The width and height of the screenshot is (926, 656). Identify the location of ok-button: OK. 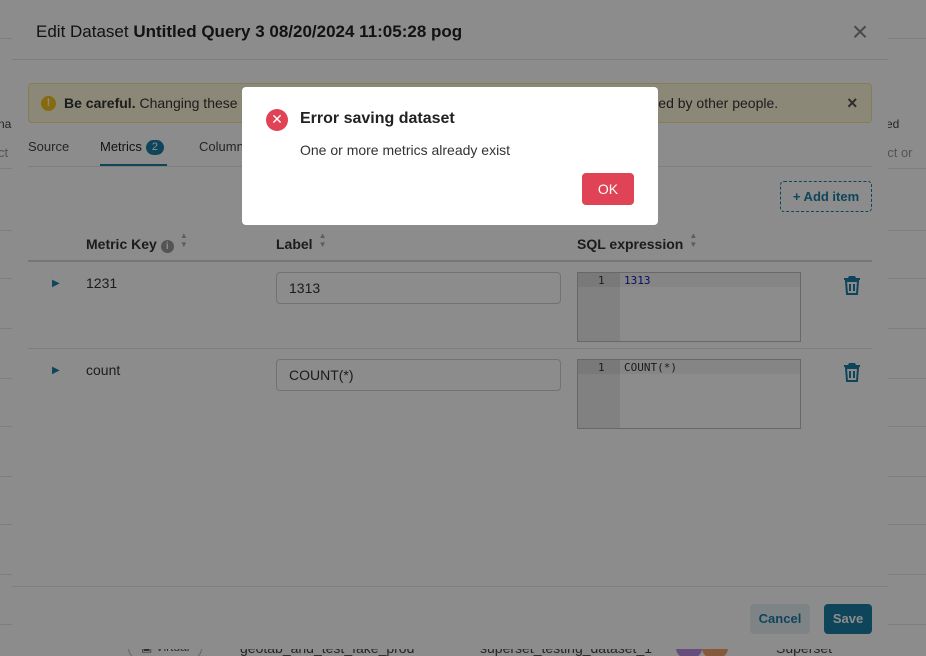
(608, 189).